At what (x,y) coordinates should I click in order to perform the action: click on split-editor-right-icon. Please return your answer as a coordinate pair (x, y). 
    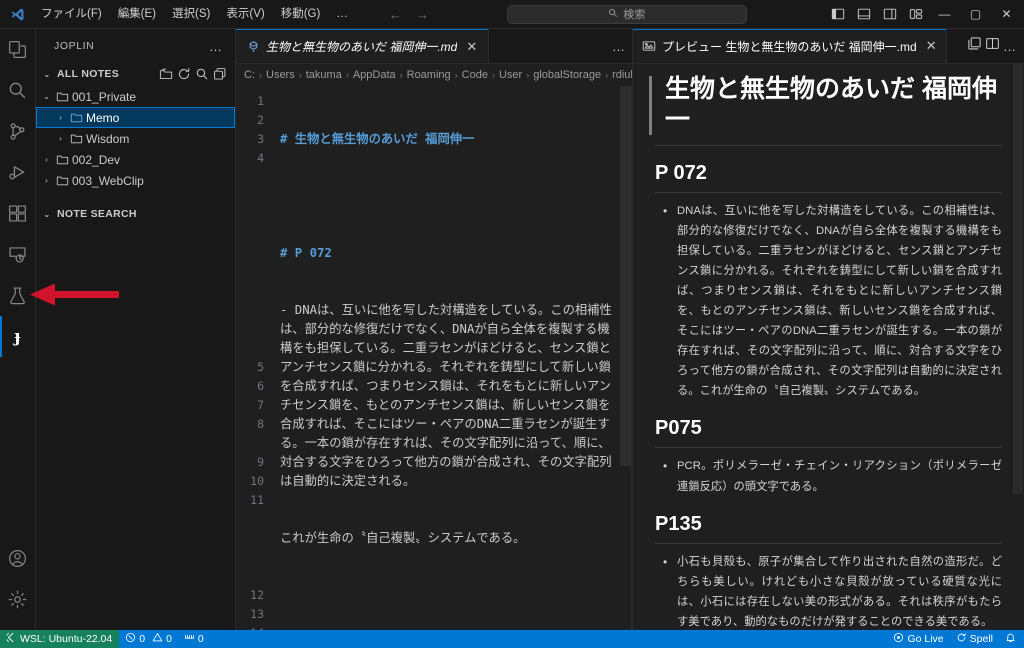
    Looking at the image, I should click on (974, 46).